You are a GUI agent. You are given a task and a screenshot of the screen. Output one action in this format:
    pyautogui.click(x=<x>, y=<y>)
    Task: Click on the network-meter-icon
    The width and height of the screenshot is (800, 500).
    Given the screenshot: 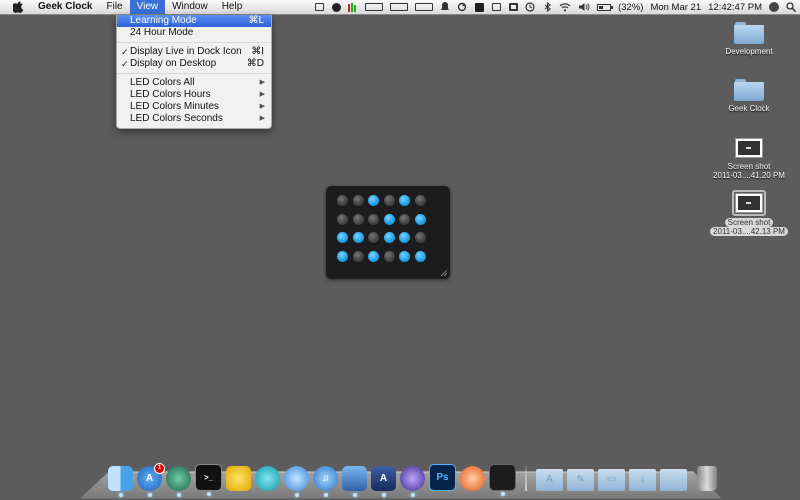 What is the action you would take?
    pyautogui.click(x=399, y=7)
    